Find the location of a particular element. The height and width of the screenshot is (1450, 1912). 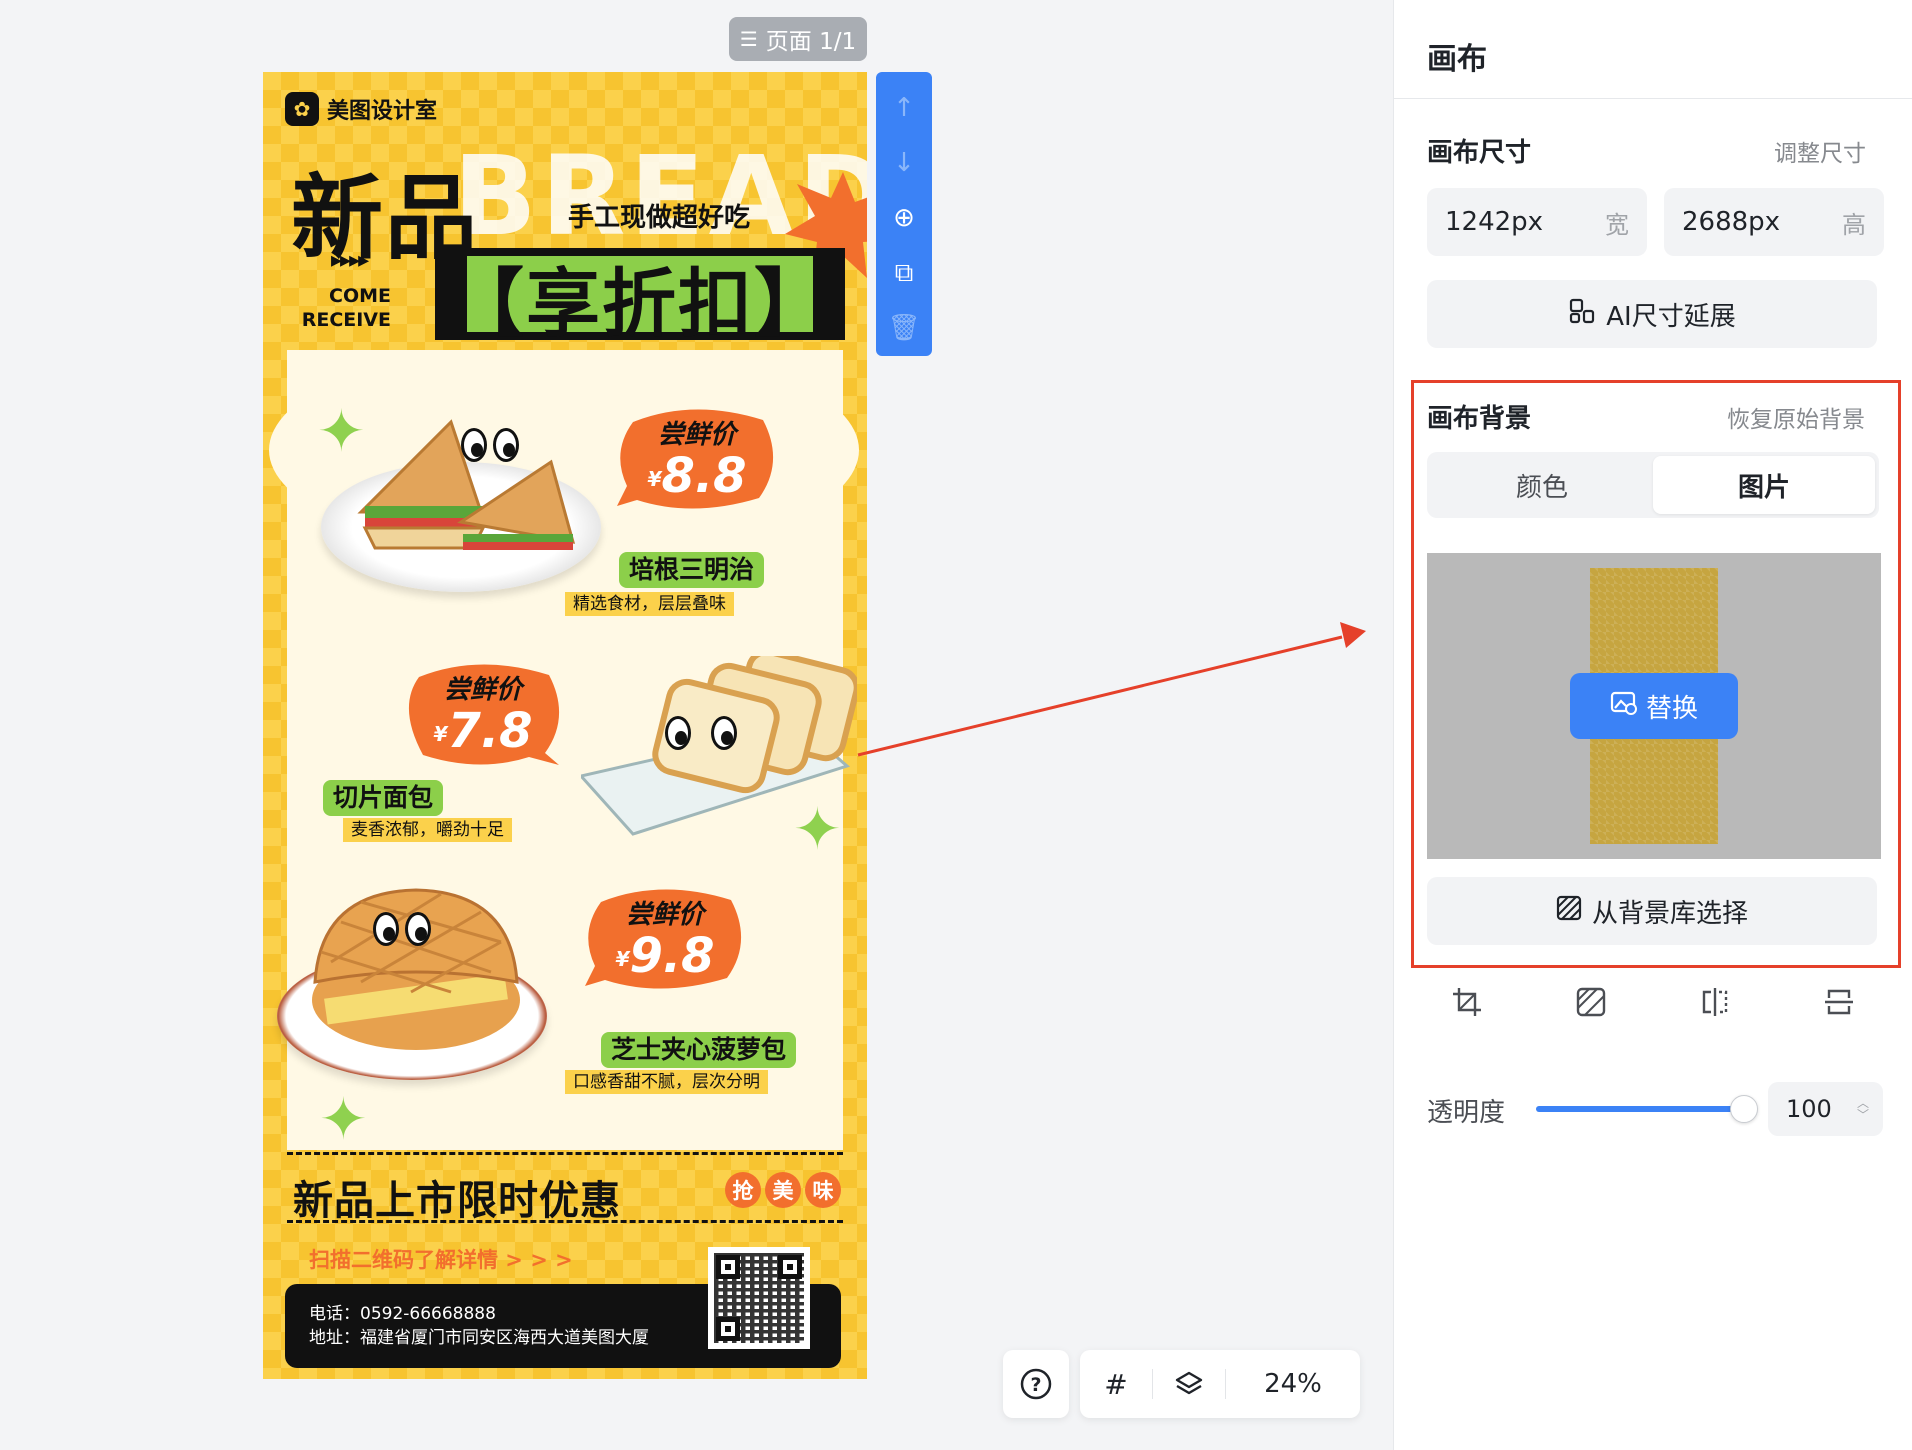

annotation-arrow is located at coordinates (1111, 689).